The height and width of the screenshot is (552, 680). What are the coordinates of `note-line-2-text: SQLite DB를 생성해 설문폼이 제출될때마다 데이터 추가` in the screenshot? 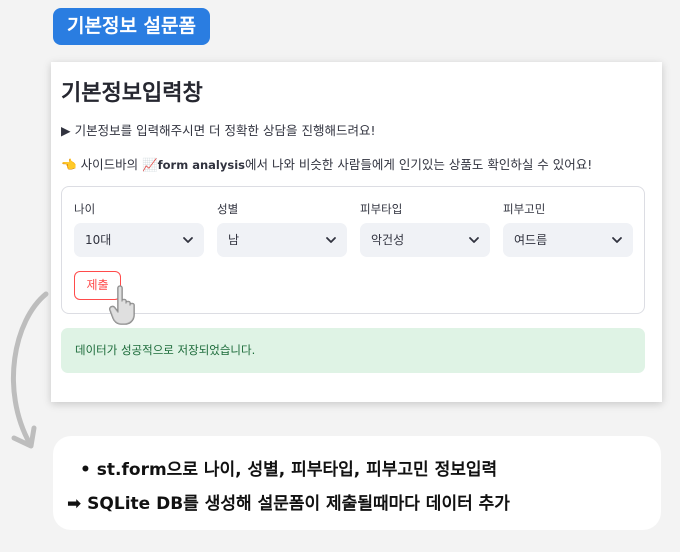 It's located at (298, 504).